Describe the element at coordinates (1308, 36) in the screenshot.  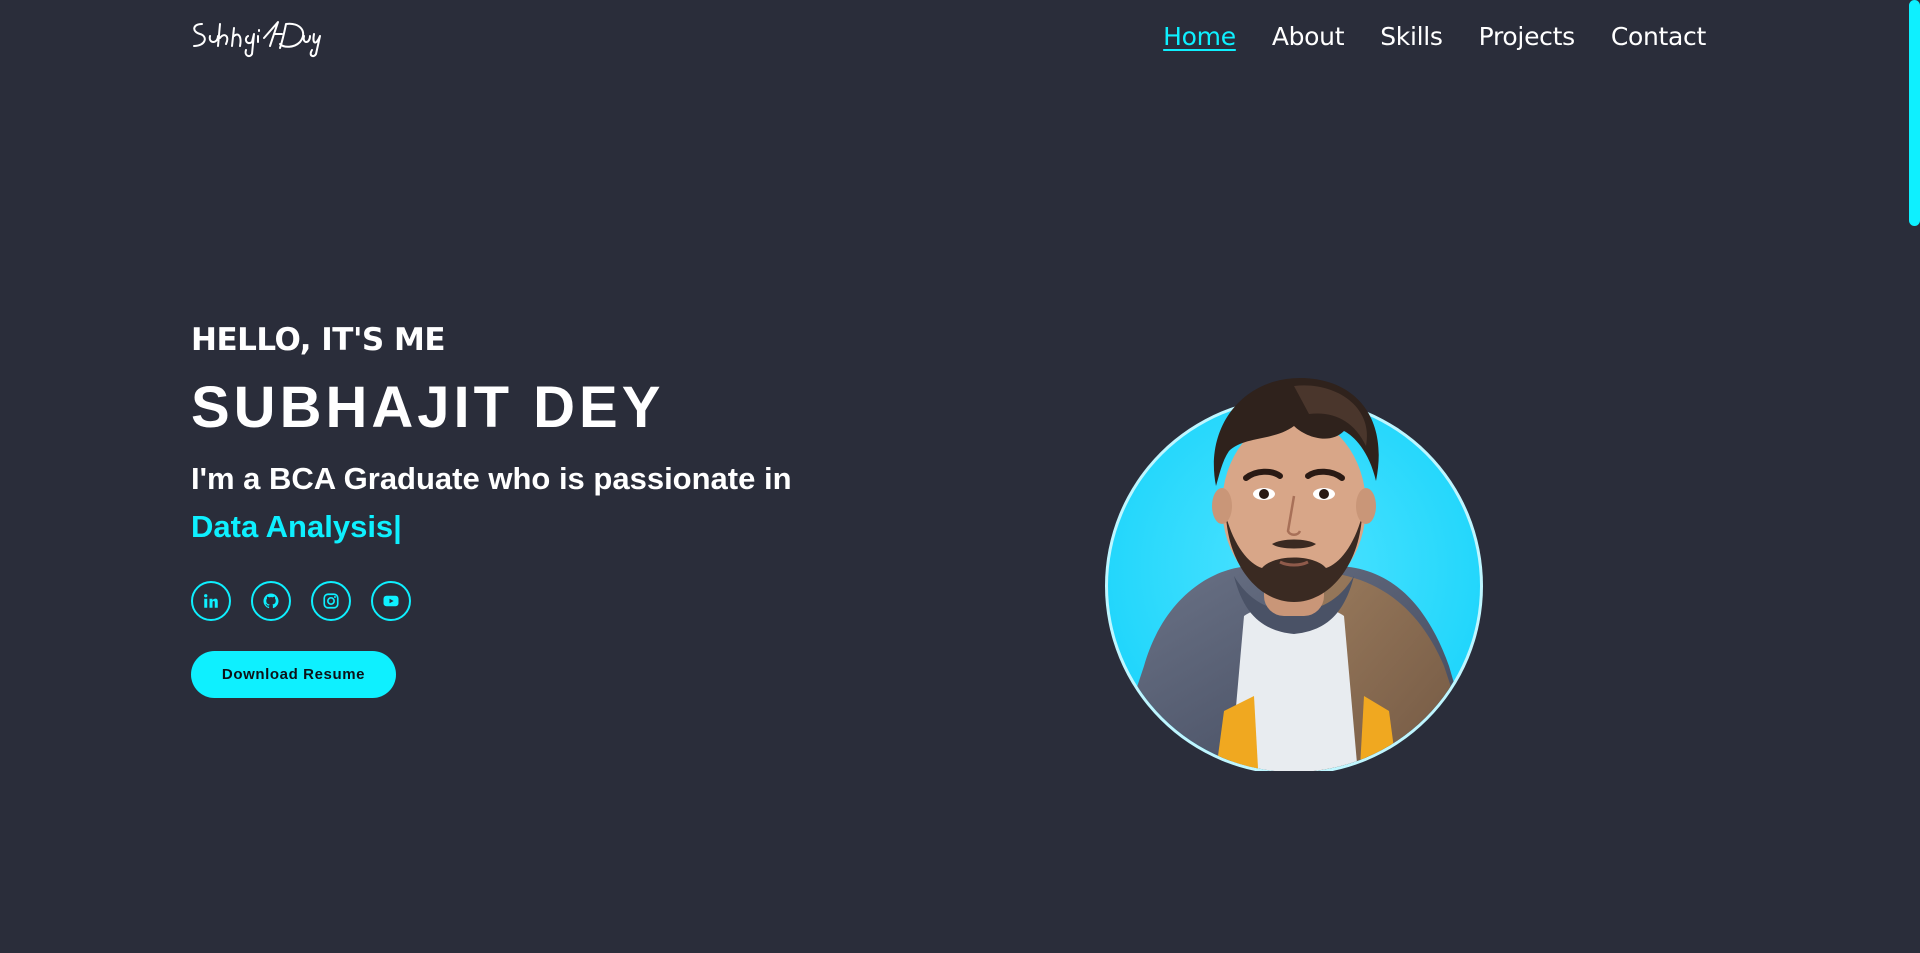
I see `nav-about-link: About` at that location.